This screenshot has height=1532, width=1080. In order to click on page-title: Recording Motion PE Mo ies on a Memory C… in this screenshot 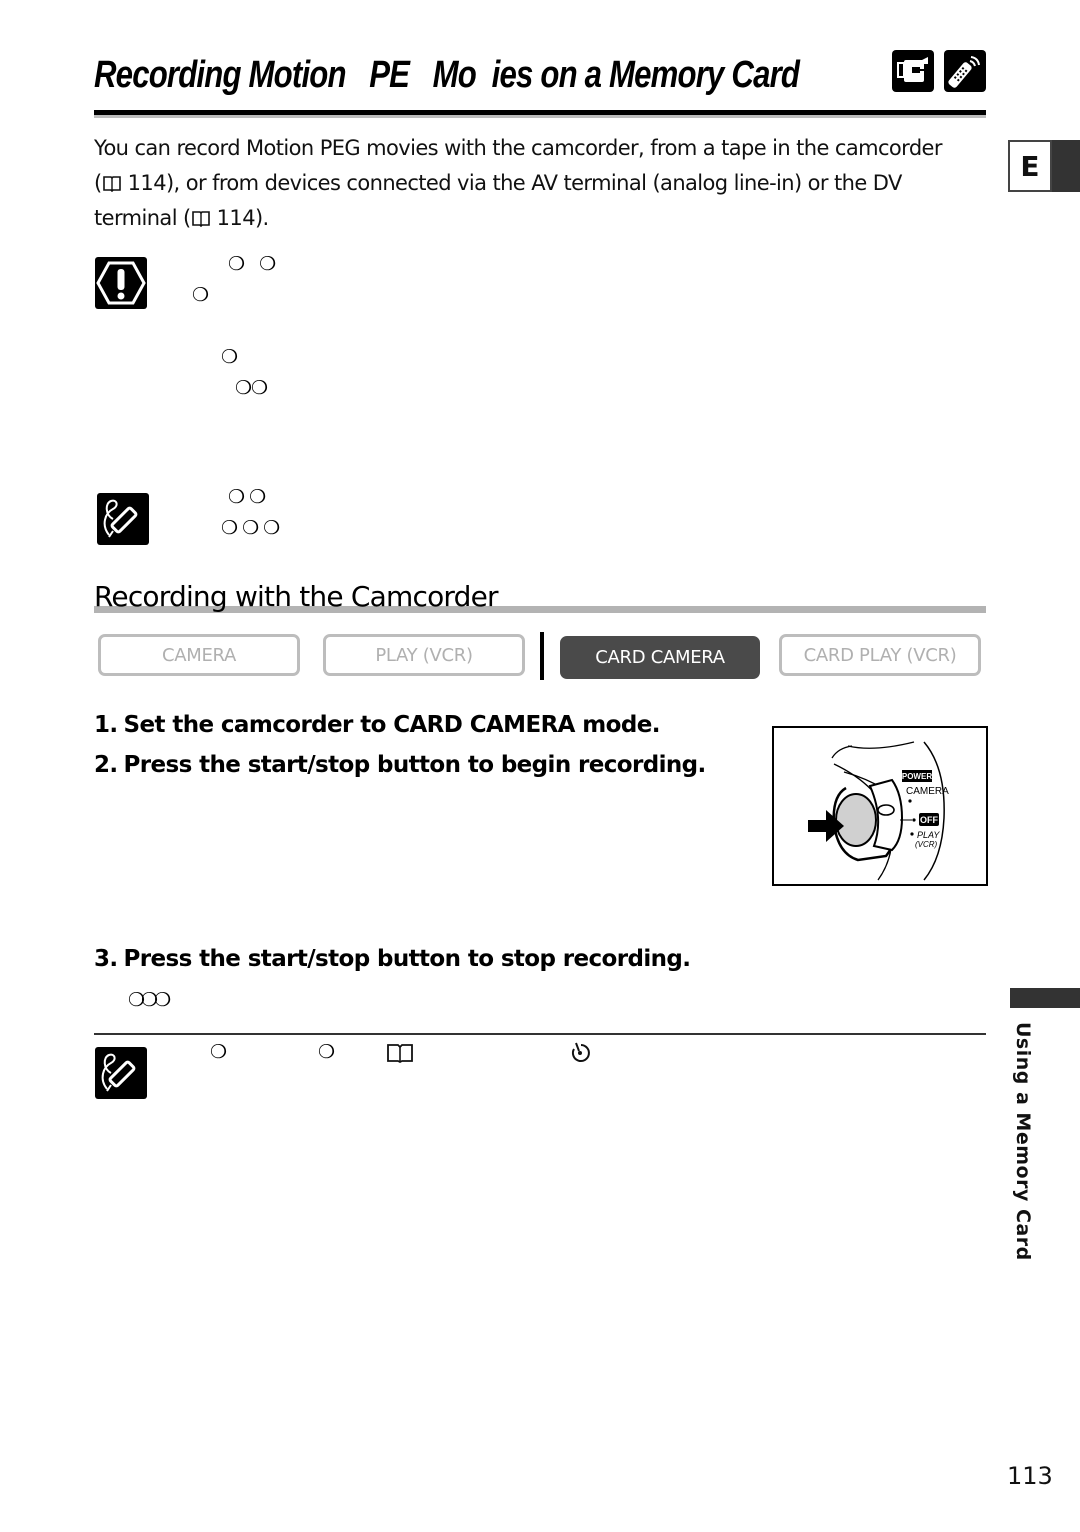, I will do `click(447, 75)`.